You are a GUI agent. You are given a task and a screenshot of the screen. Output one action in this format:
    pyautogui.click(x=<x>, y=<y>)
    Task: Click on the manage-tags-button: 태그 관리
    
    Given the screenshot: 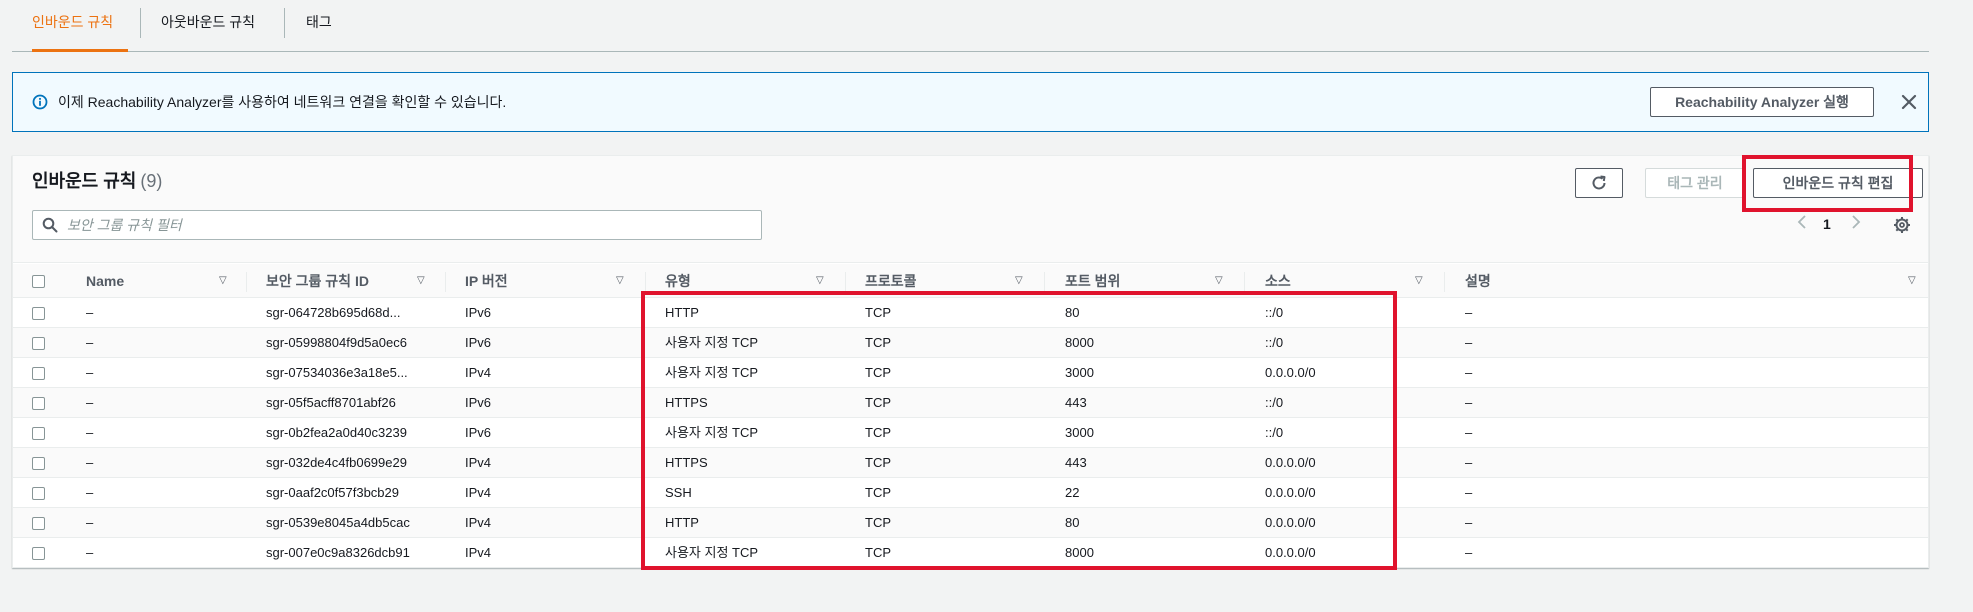 What is the action you would take?
    pyautogui.click(x=1695, y=183)
    